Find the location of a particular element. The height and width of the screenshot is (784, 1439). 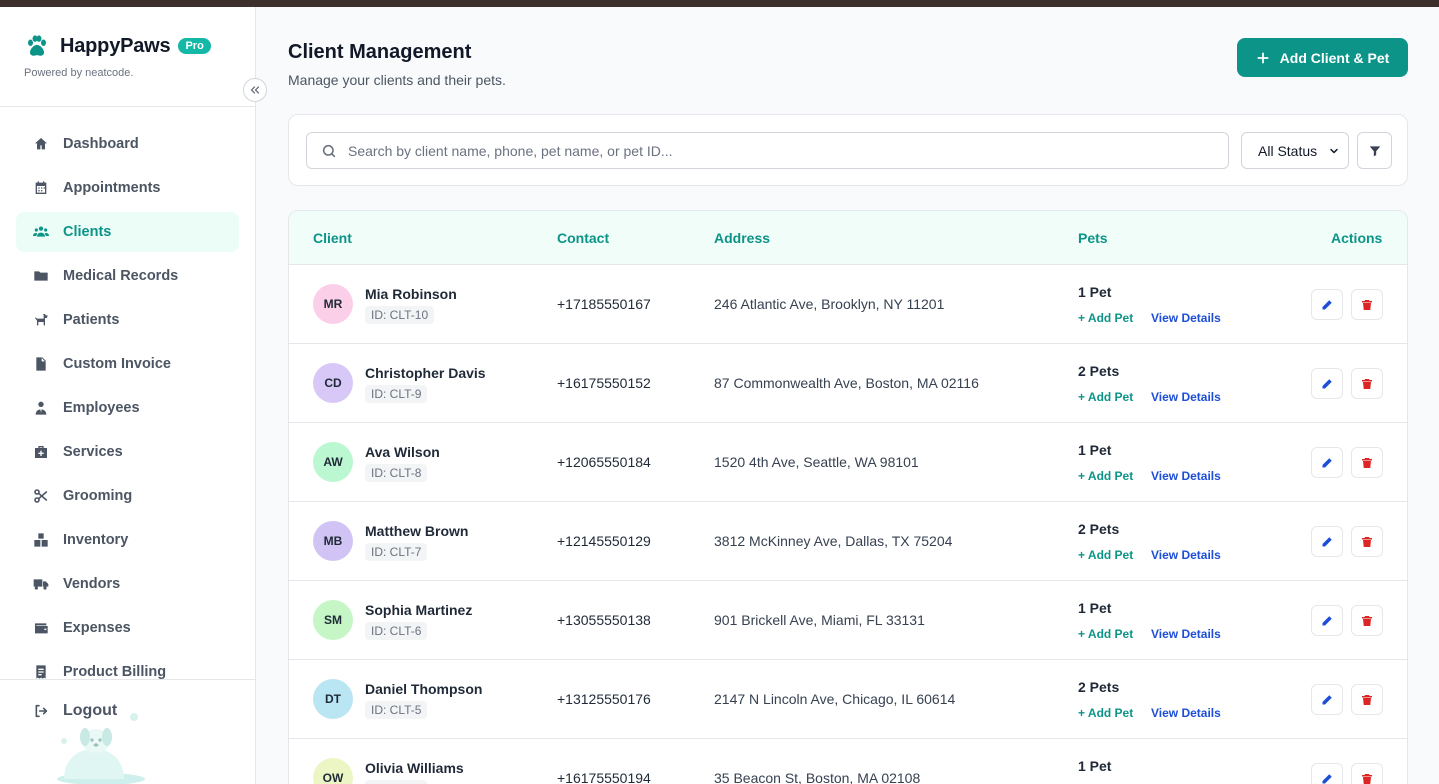

column-header-contact: Contact is located at coordinates (583, 238).